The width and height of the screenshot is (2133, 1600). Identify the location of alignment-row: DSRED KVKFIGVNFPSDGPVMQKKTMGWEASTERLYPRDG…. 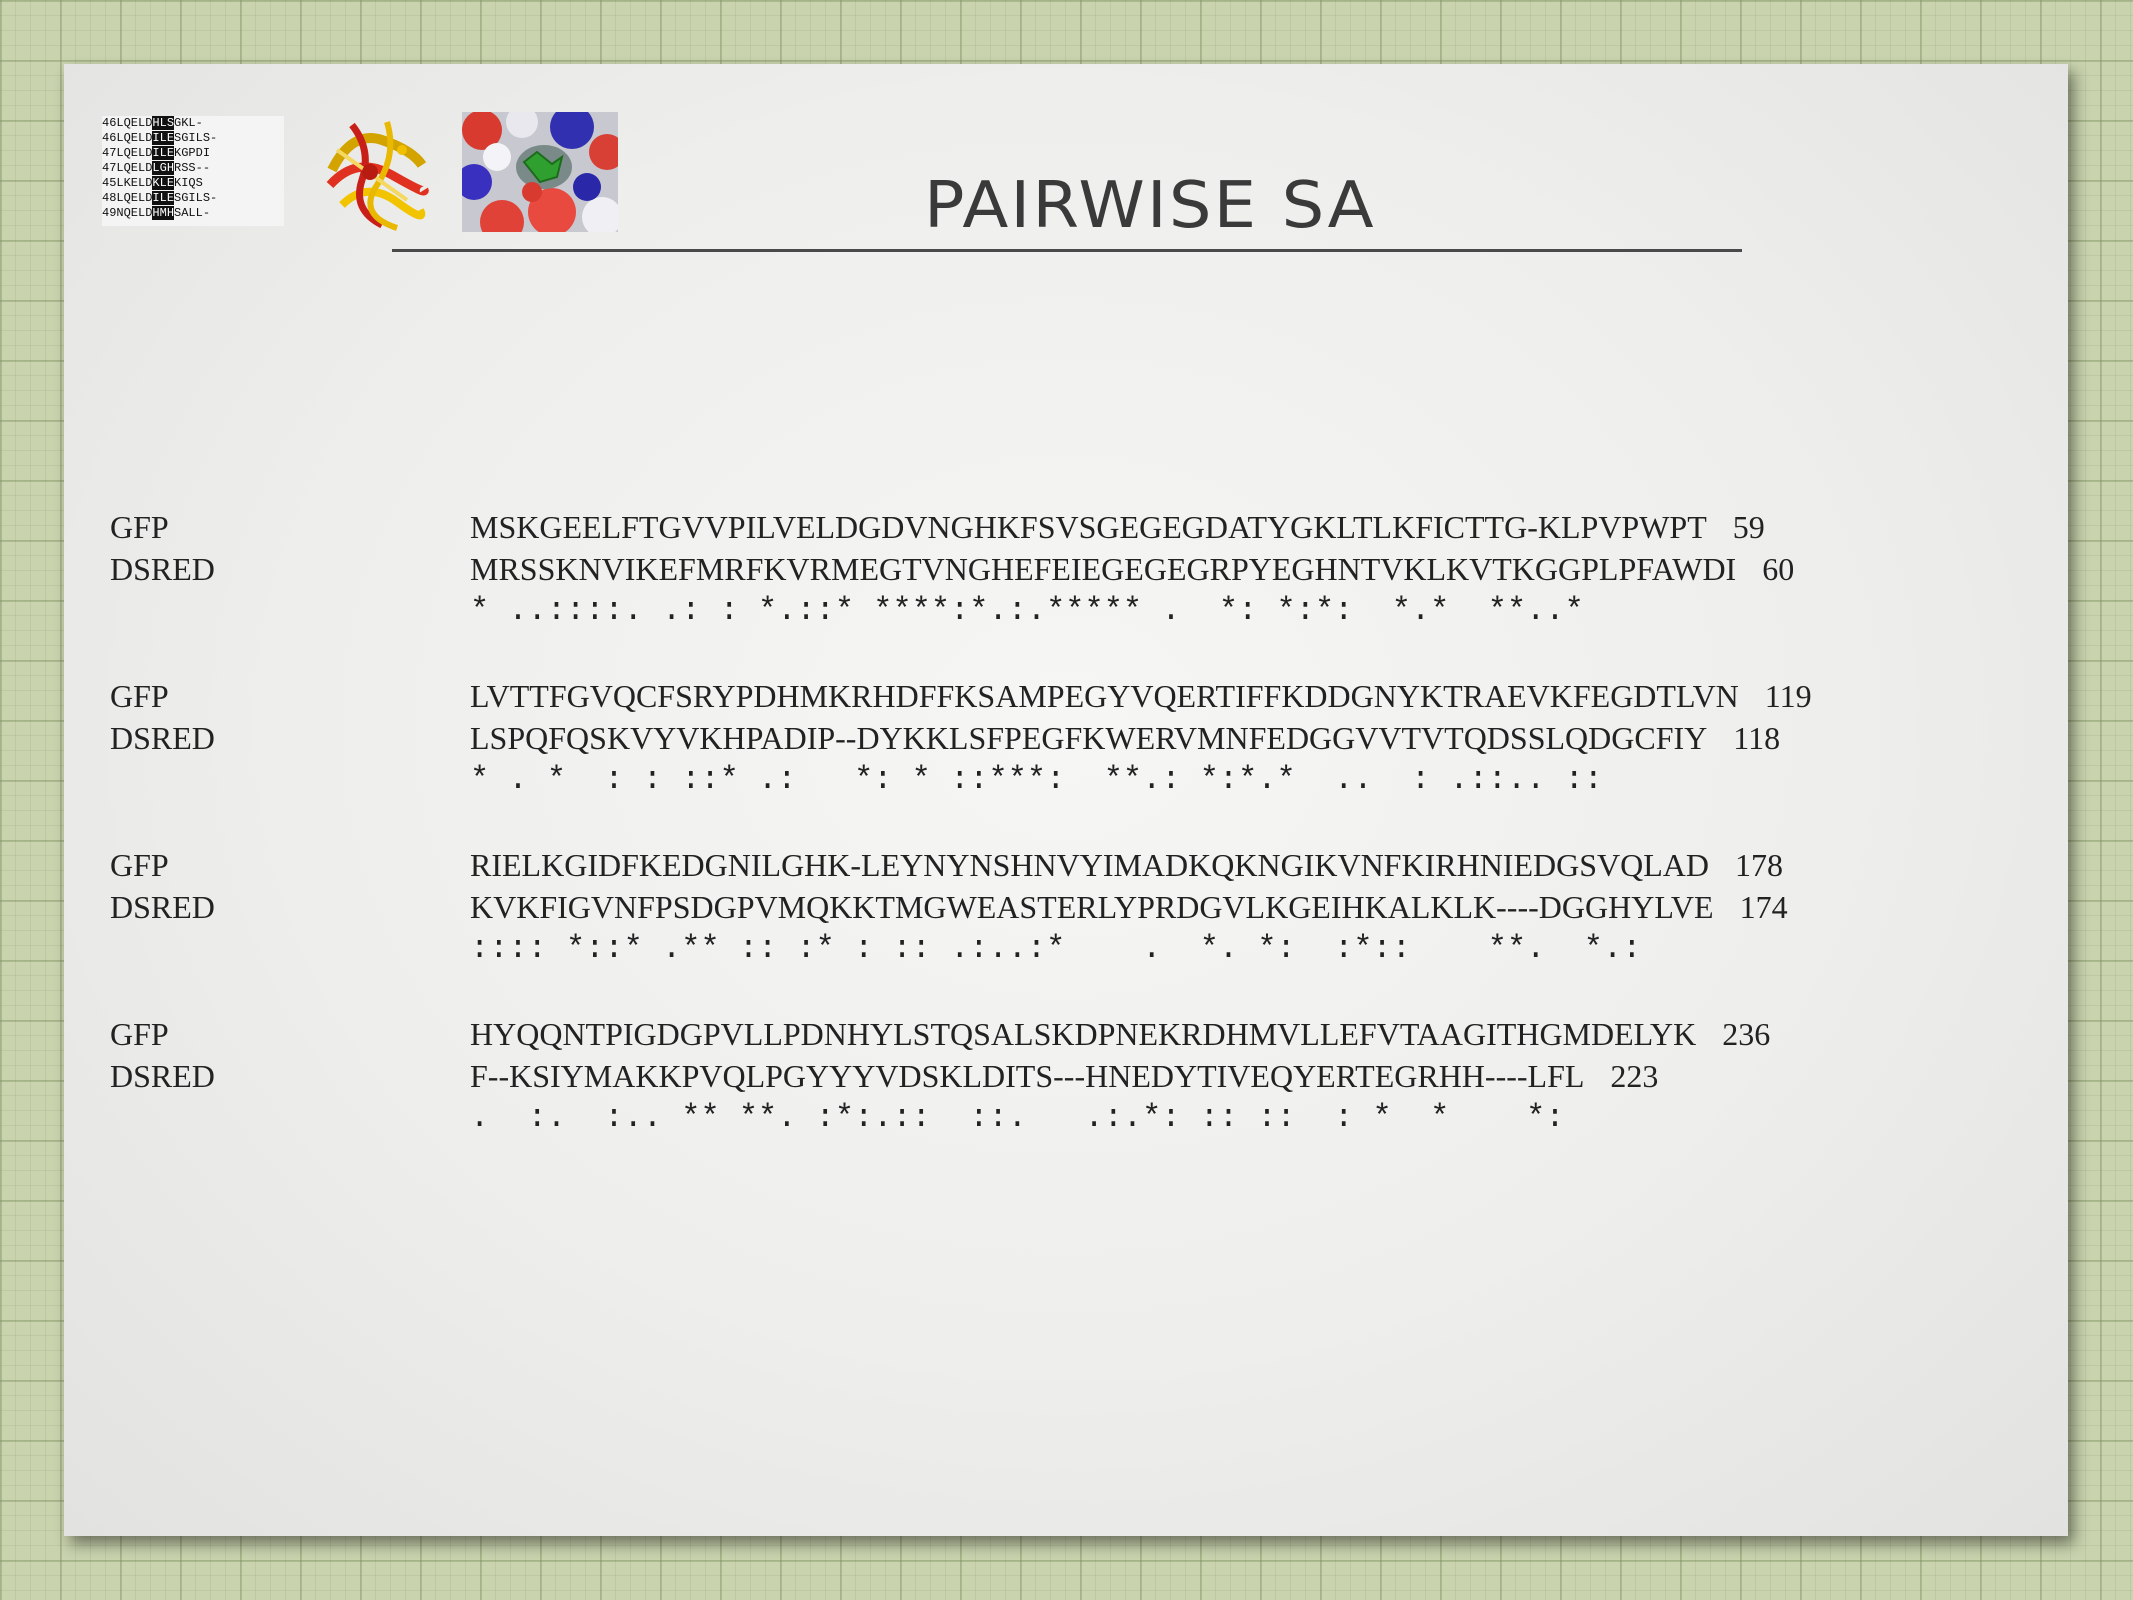
(961, 907).